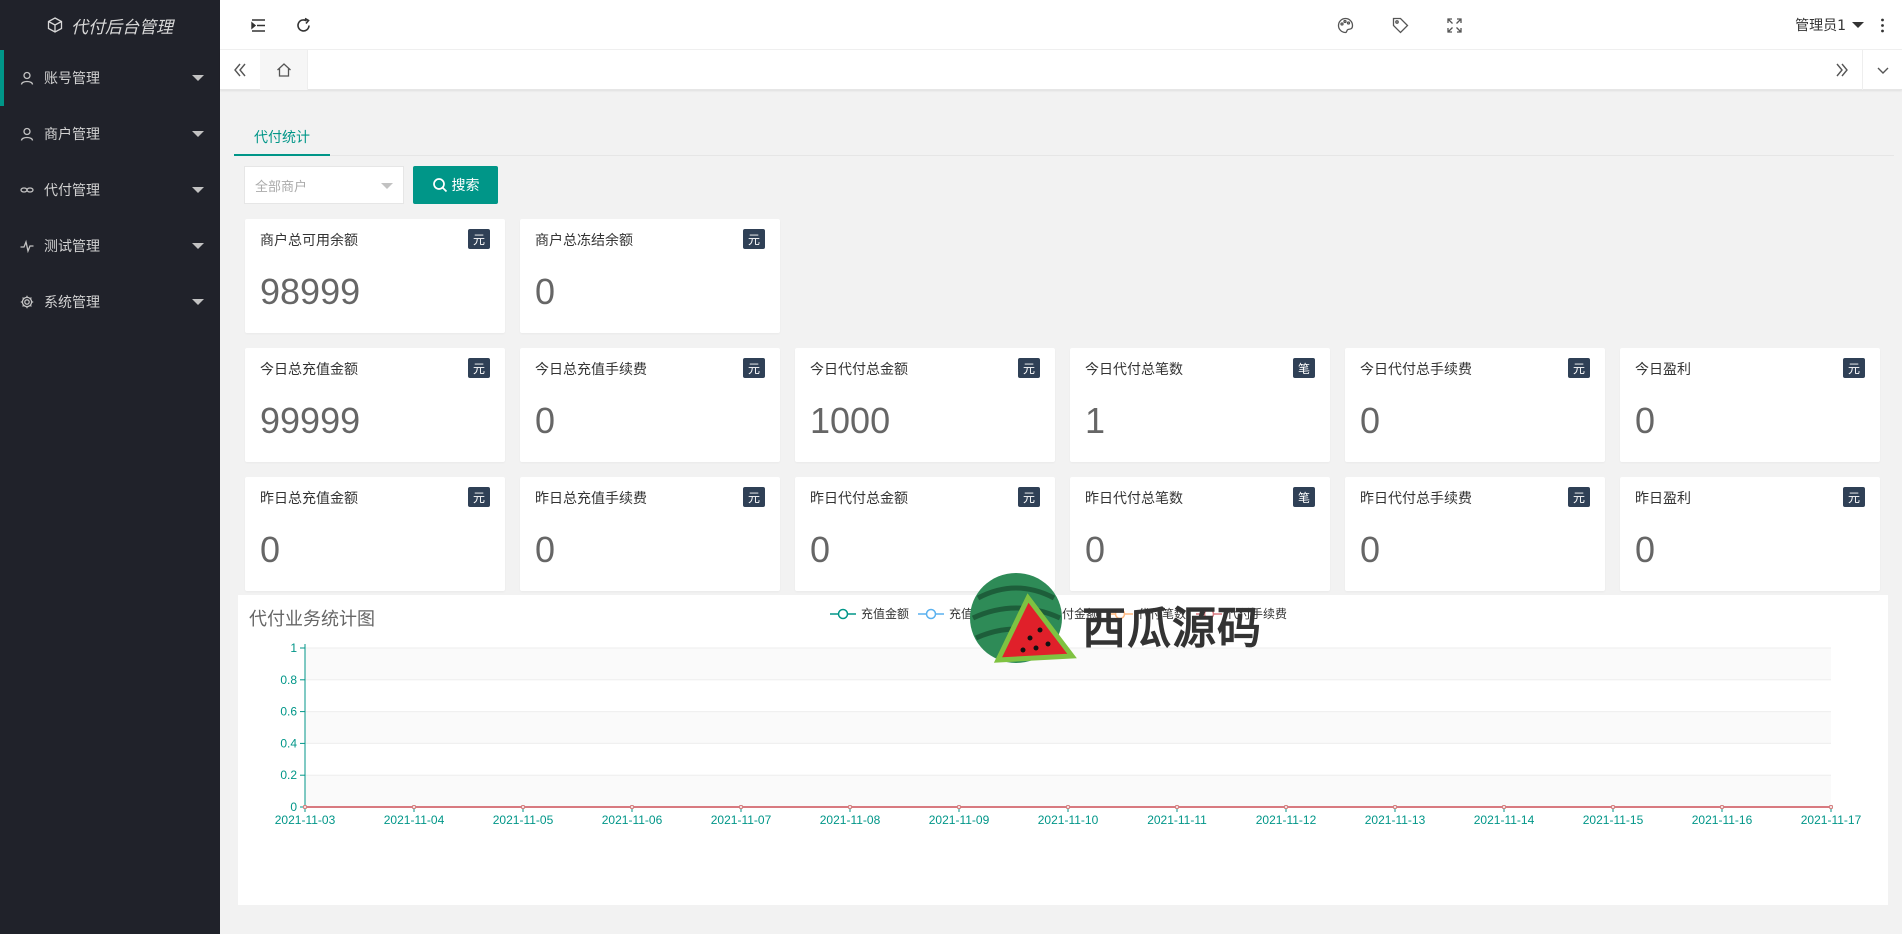 The image size is (1902, 934). I want to click on tag-icon, so click(1400, 25).